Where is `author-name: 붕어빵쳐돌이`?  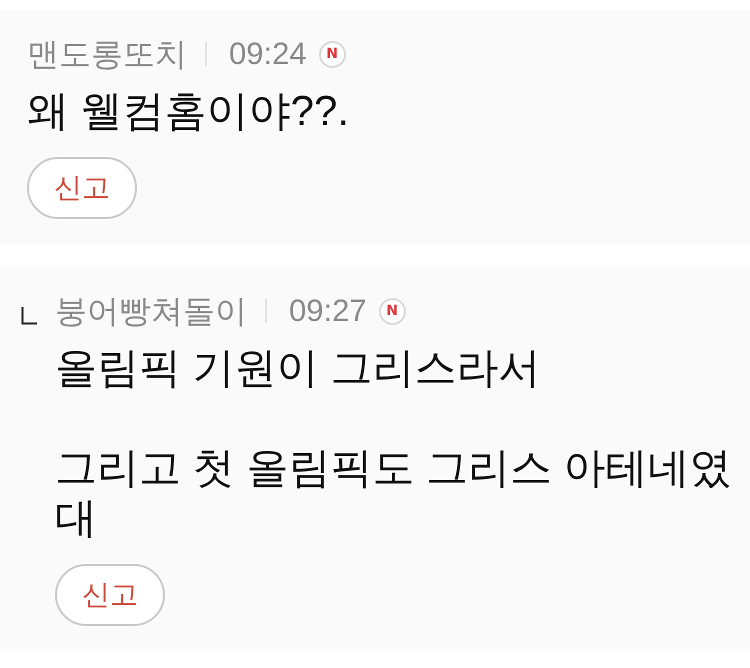
author-name: 붕어빵쳐돌이 is located at coordinates (151, 311).